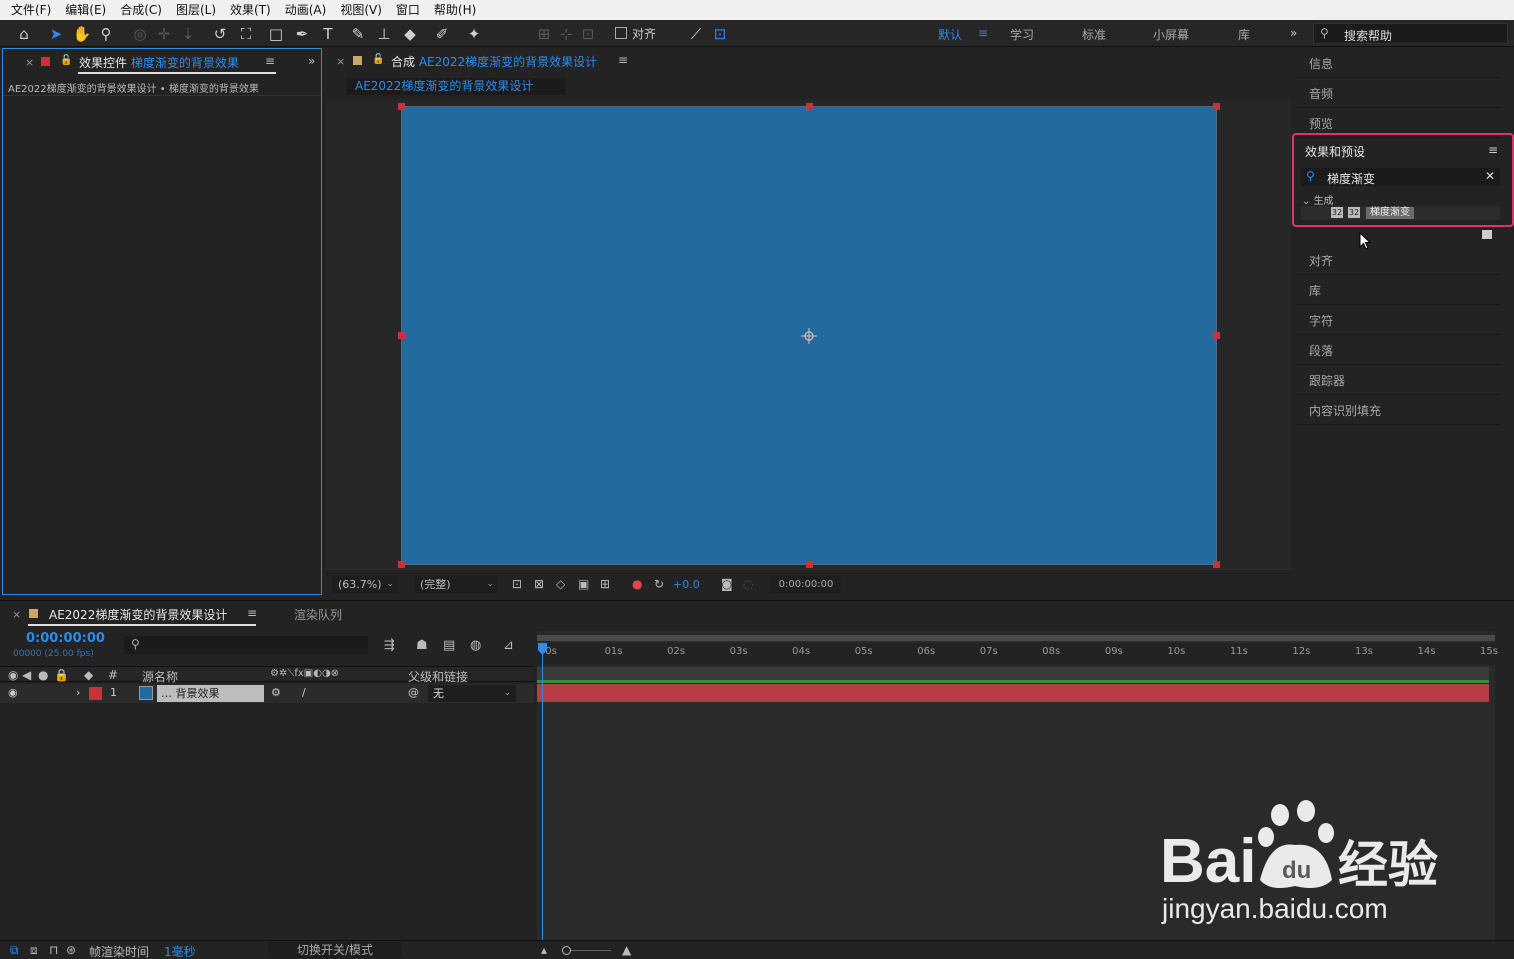 Image resolution: width=1514 pixels, height=959 pixels. I want to click on workspace-small-screen: 小屏幕, so click(1171, 34).